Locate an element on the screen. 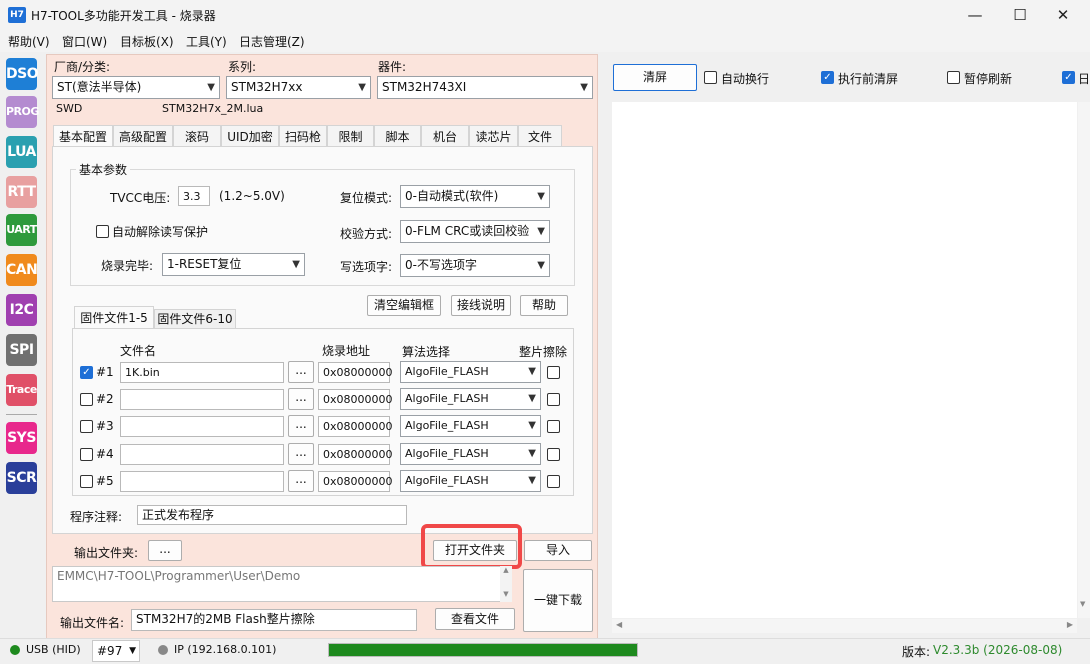 This screenshot has width=1090, height=664. menu-window: 窗口(W) is located at coordinates (84, 41).